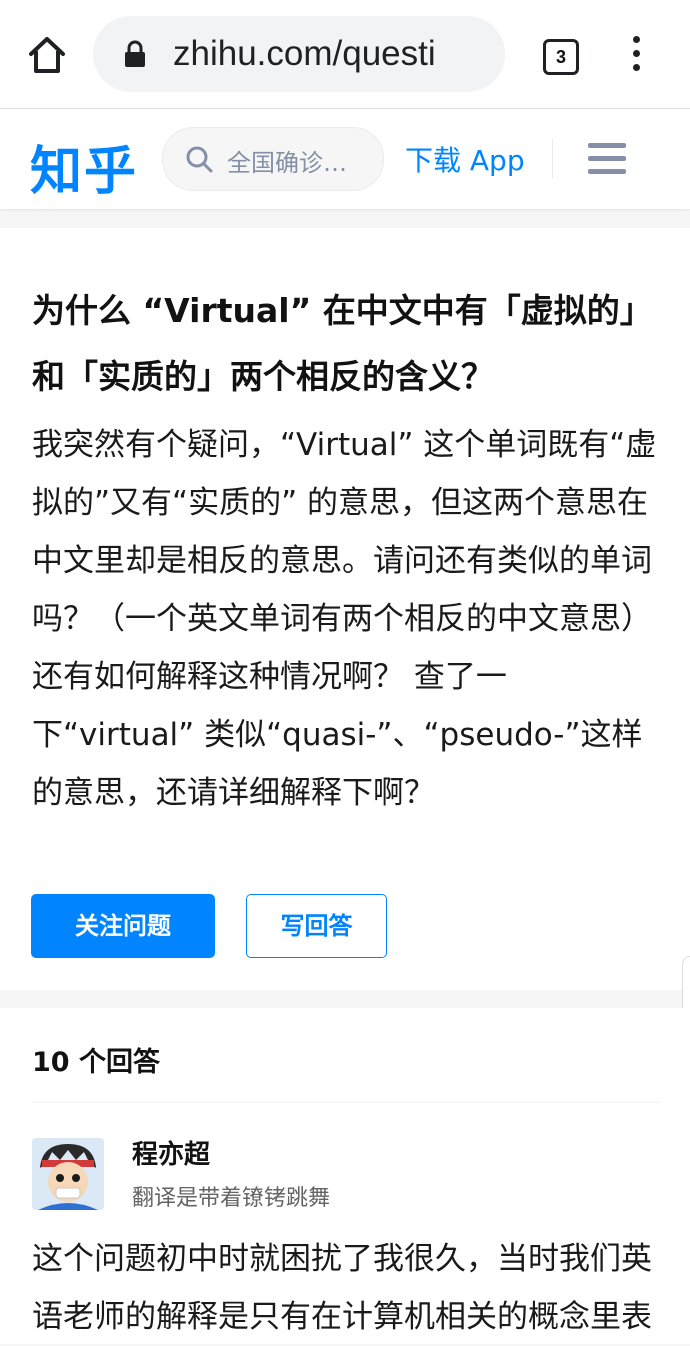  I want to click on browser-toolbar: zhihu.com/questi 3, so click(345, 54).